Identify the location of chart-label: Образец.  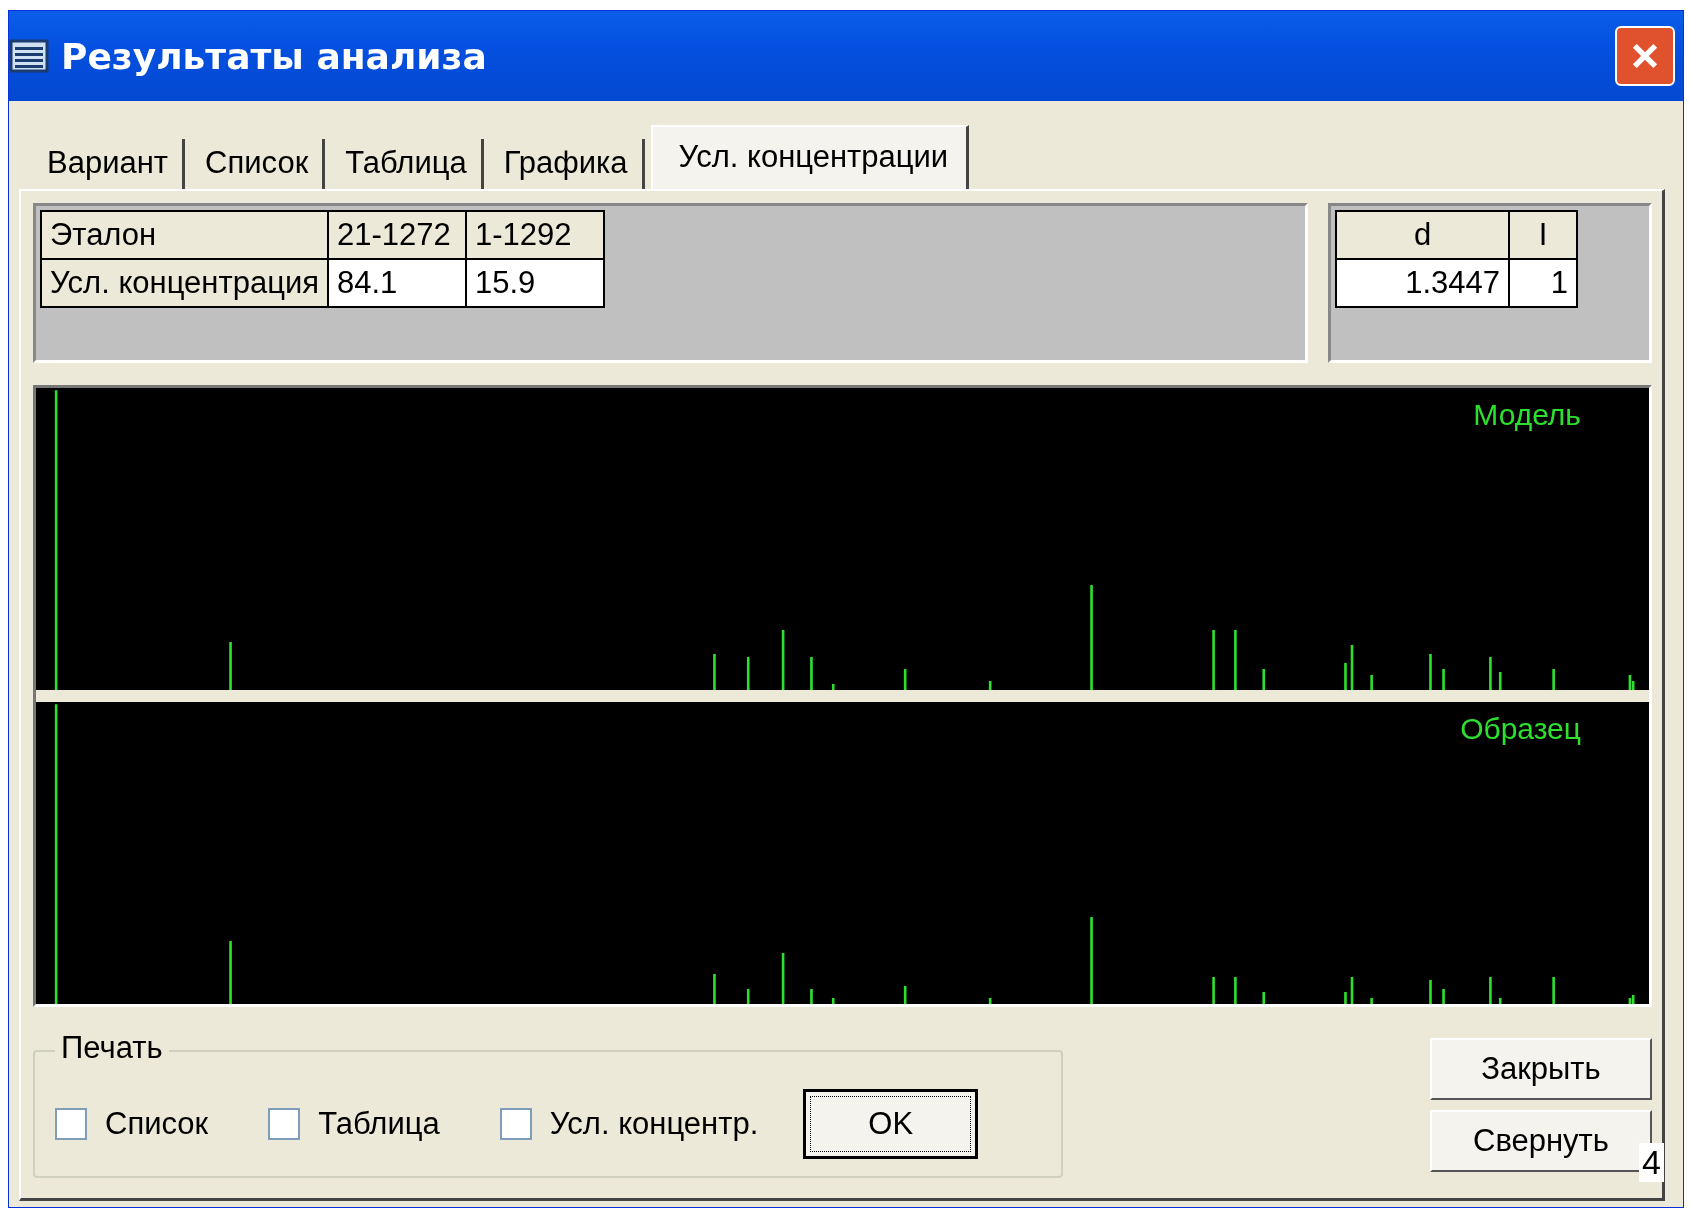
(1520, 729).